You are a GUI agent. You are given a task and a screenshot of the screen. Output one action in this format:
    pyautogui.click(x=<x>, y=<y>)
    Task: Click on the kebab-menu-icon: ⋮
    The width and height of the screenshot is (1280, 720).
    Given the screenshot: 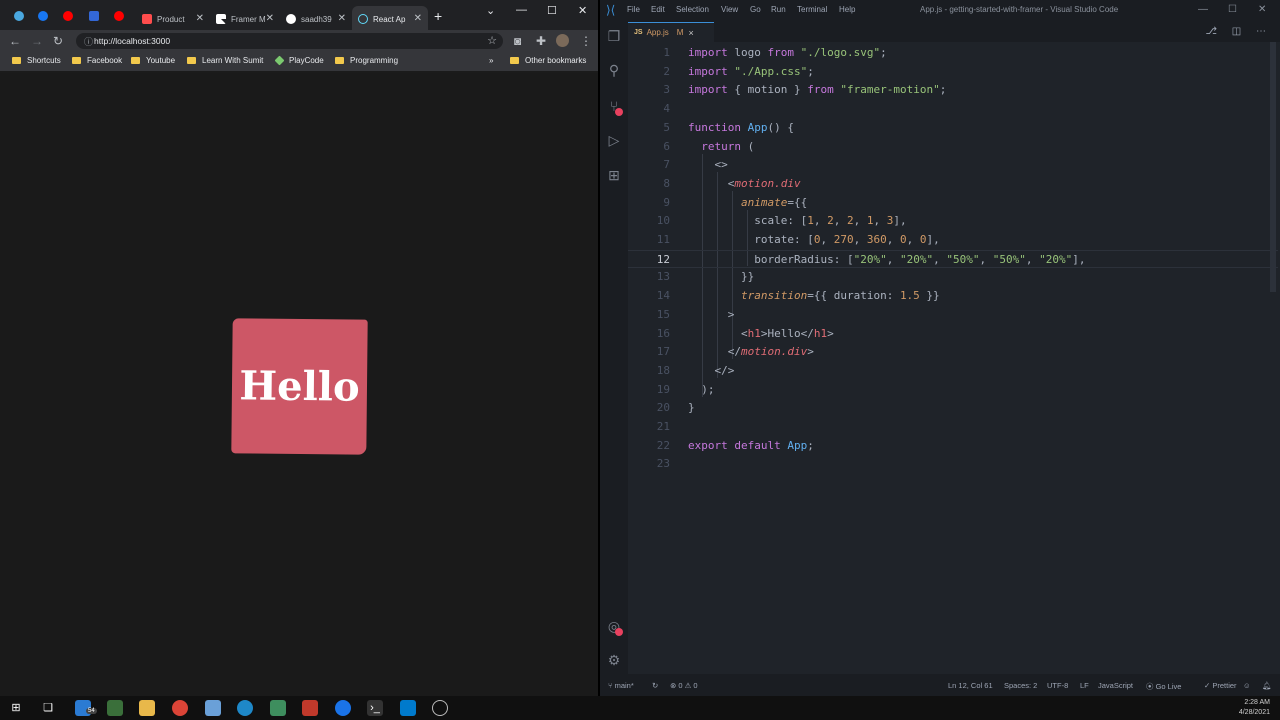 What is the action you would take?
    pyautogui.click(x=586, y=41)
    